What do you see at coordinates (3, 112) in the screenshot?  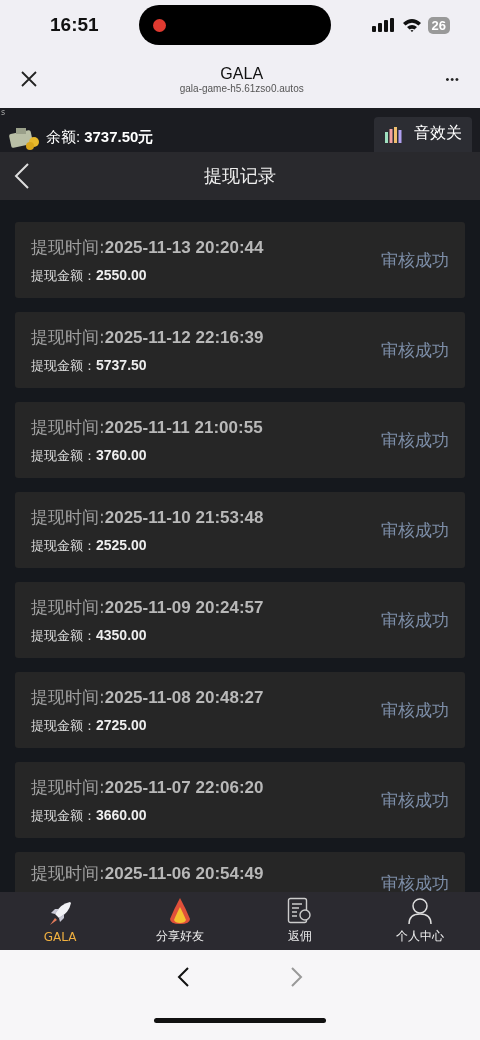 I see `corner-mark: s` at bounding box center [3, 112].